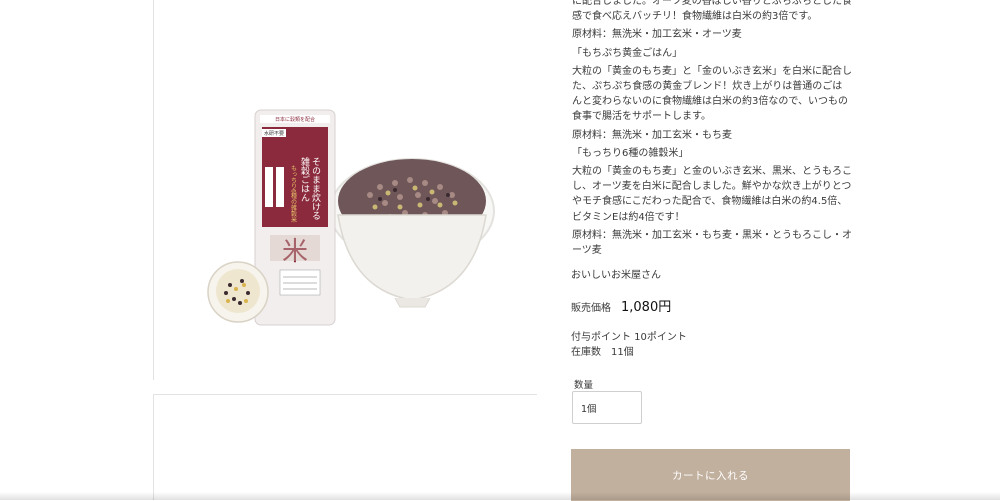 Image resolution: width=1000 pixels, height=501 pixels. What do you see at coordinates (584, 385) in the screenshot?
I see `quantity-label: 数量` at bounding box center [584, 385].